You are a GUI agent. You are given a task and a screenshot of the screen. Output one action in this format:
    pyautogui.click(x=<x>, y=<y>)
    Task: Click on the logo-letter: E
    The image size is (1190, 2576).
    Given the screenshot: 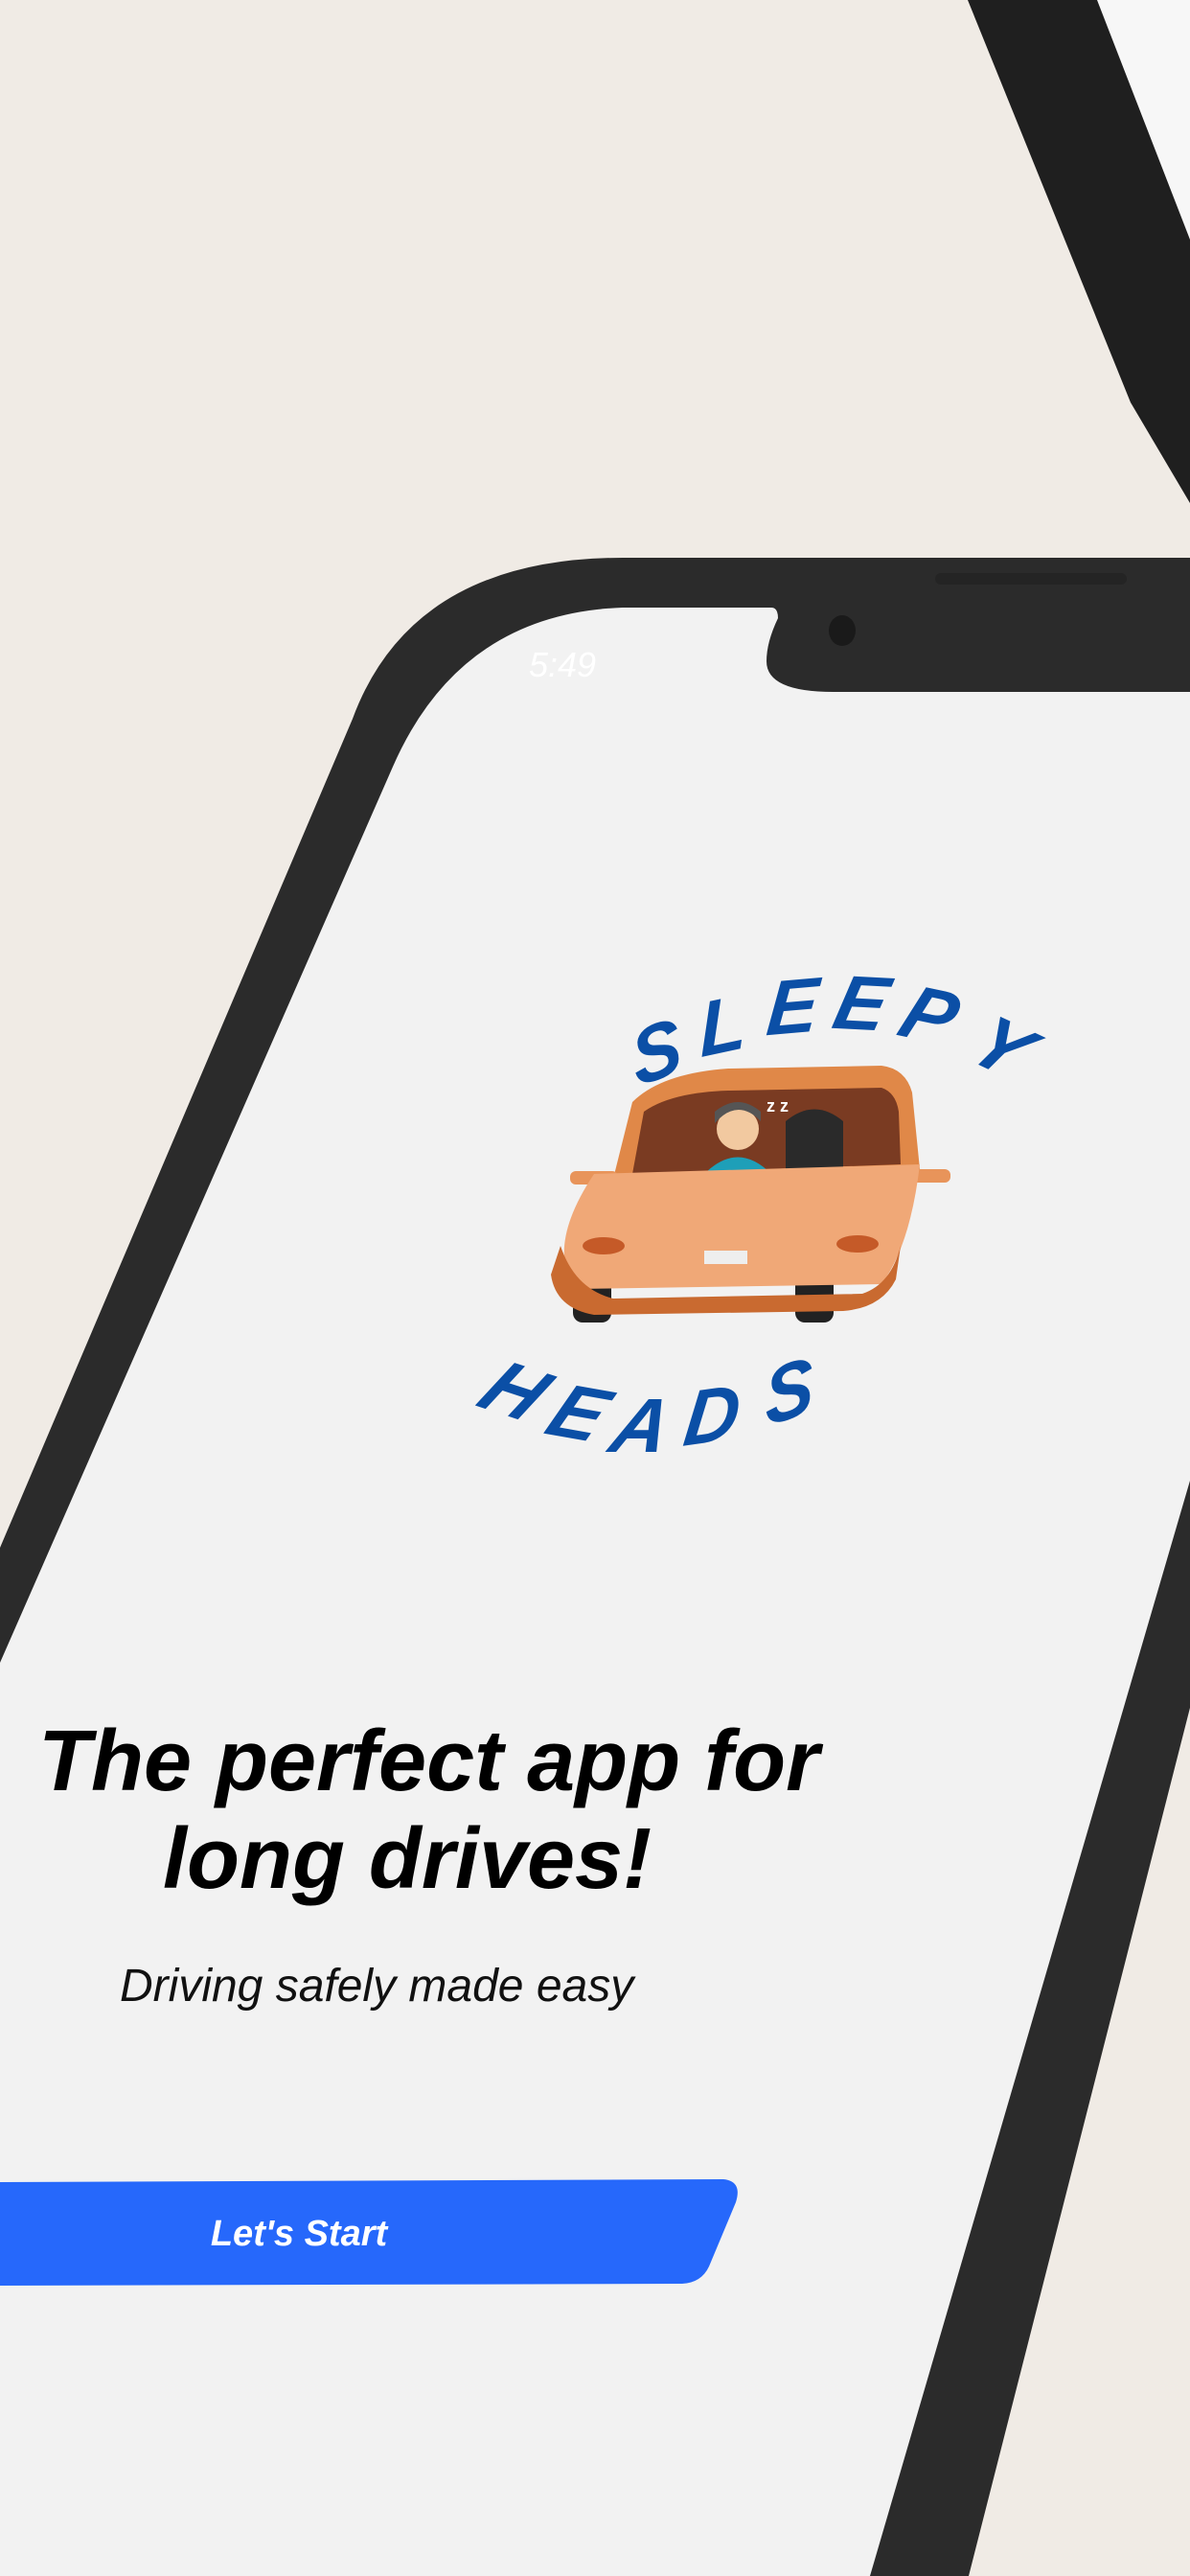 What is the action you would take?
    pyautogui.click(x=794, y=1006)
    